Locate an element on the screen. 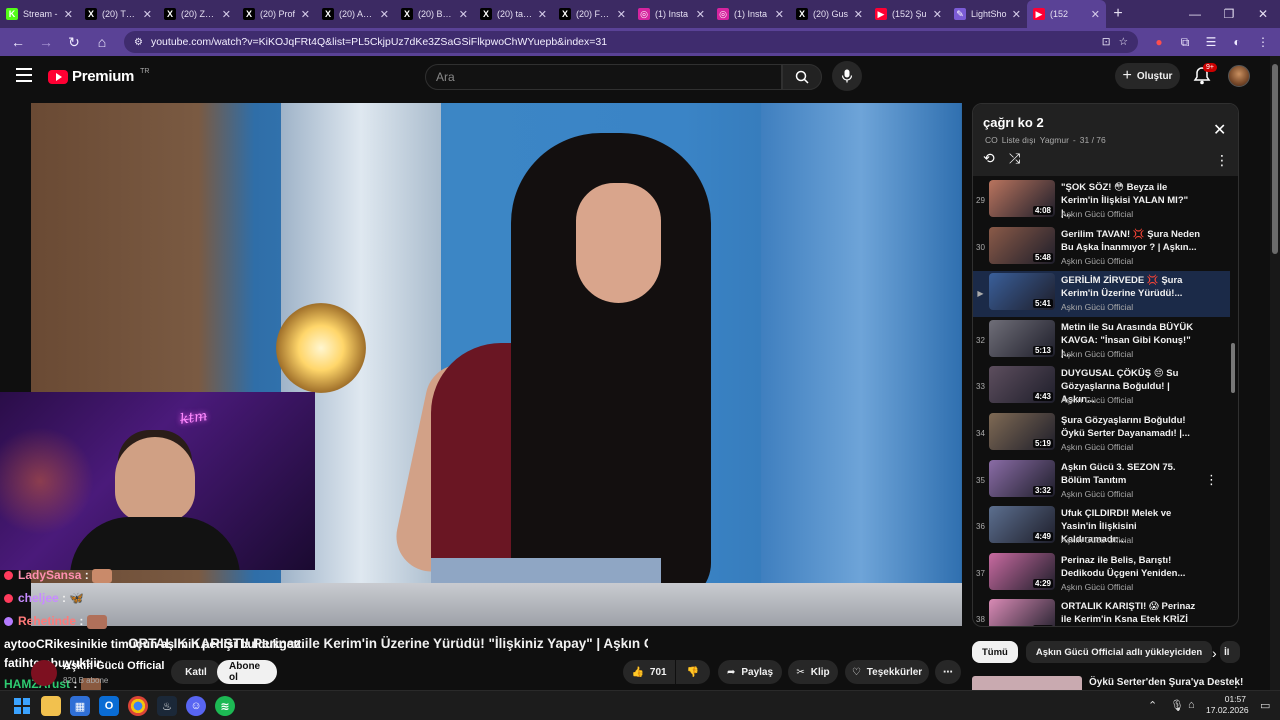  browser-tab: X (20) ZAM ✕ is located at coordinates (197, 14).